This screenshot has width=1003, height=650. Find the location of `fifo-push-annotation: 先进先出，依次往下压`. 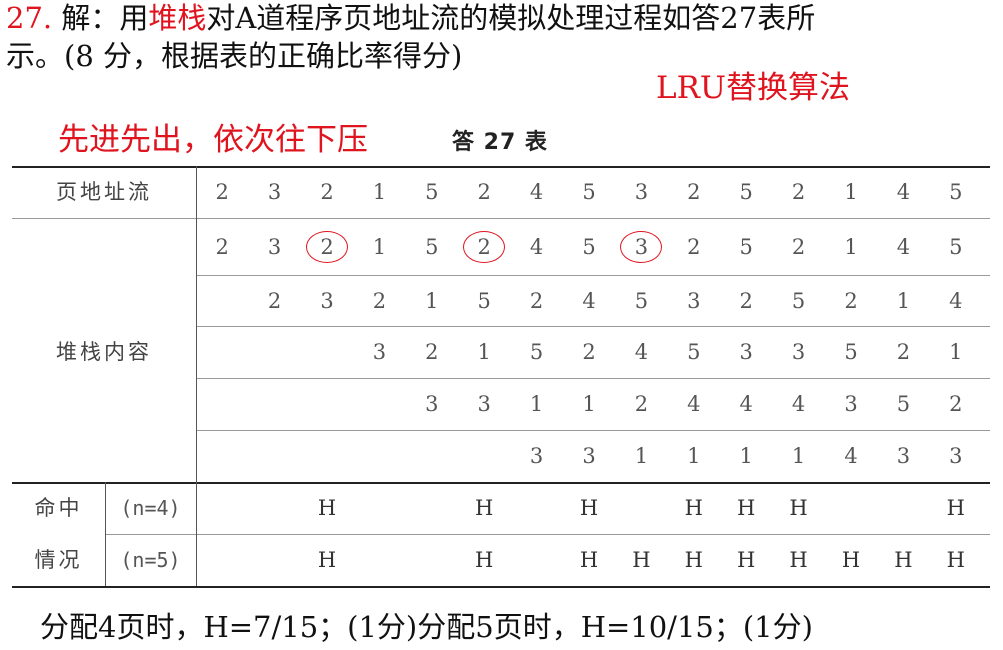

fifo-push-annotation: 先进先出，依次往下压 is located at coordinates (213, 140).